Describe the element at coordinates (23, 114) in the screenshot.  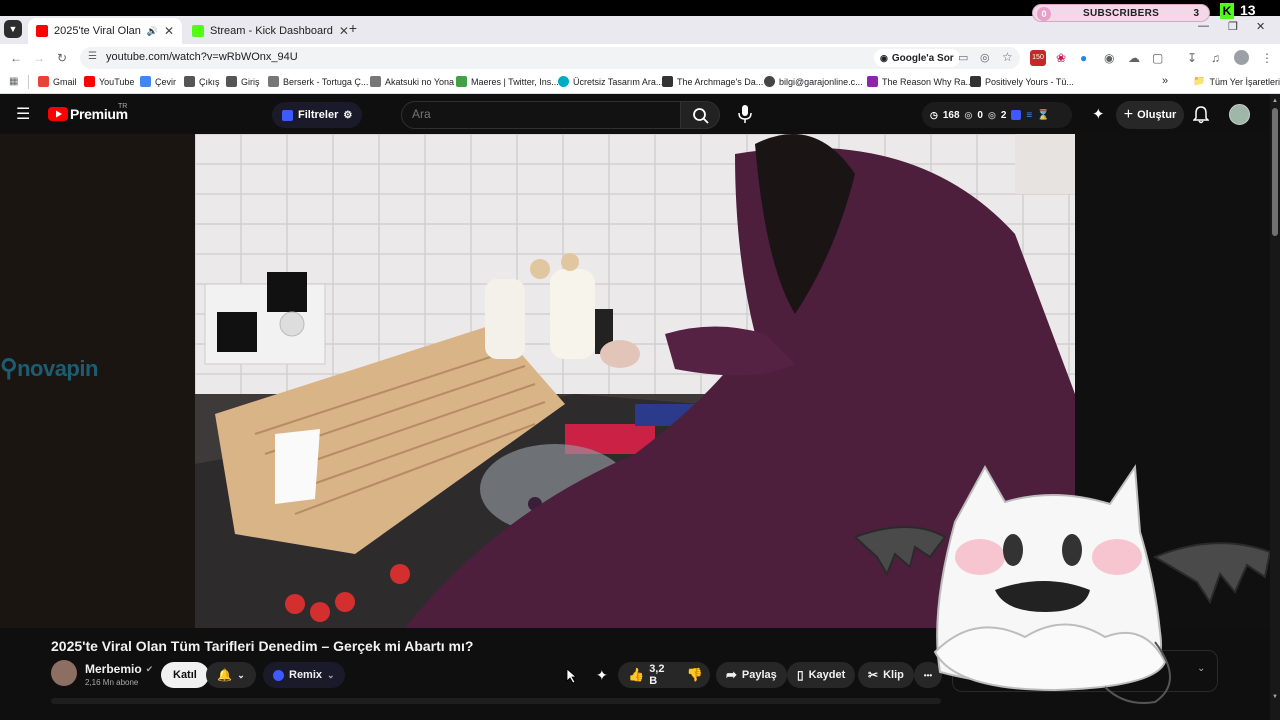
I see `hamburger-menu-icon: ☰` at that location.